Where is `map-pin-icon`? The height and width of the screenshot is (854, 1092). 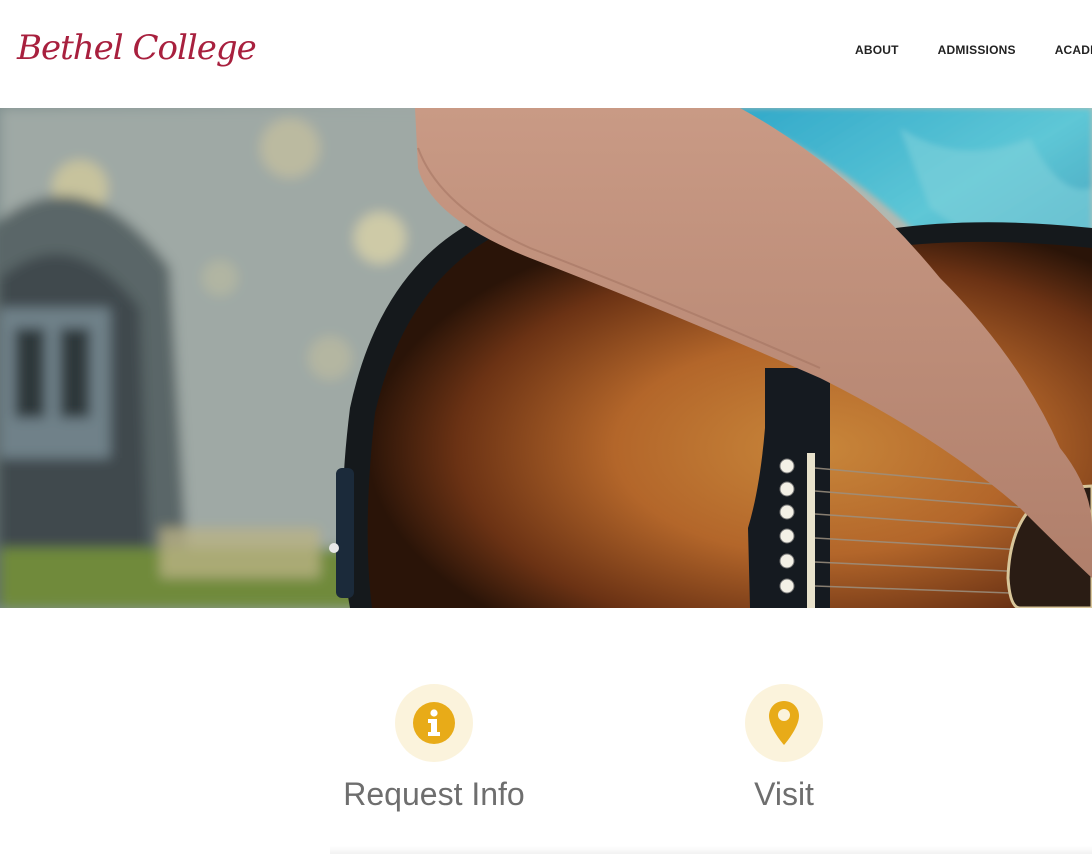
map-pin-icon is located at coordinates (784, 723).